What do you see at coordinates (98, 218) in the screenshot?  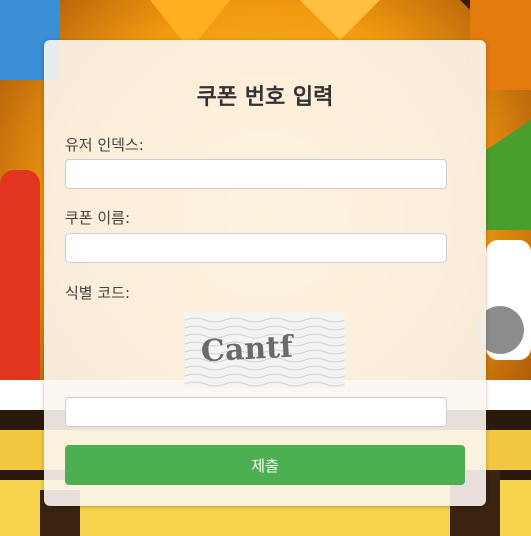 I see `coupon-name-label: 쿠폰 이름:` at bounding box center [98, 218].